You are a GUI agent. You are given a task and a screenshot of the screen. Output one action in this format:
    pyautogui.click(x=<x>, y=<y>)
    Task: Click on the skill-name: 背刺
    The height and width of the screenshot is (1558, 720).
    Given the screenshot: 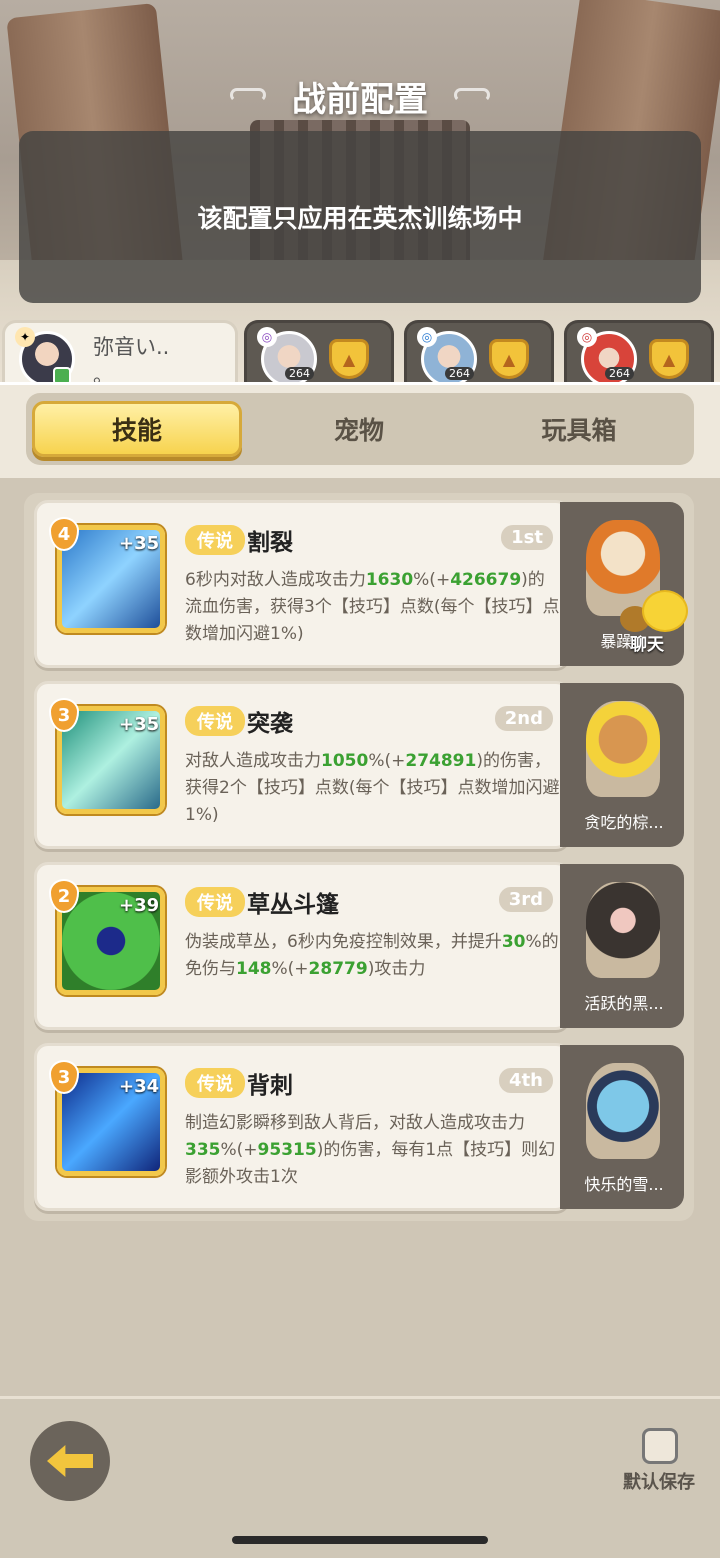 What is the action you would take?
    pyautogui.click(x=270, y=1086)
    